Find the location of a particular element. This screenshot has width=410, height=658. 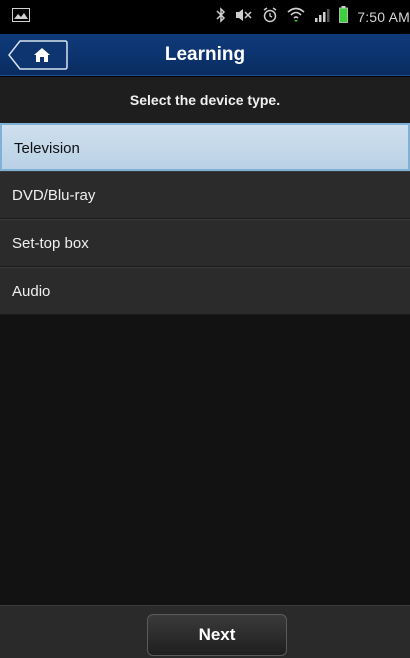

list-item-label: Set-top box is located at coordinates (50, 243).